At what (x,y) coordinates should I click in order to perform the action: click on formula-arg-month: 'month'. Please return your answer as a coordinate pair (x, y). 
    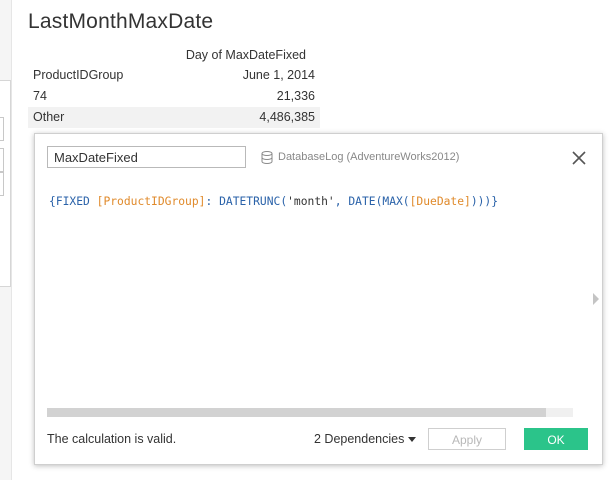
    Looking at the image, I should click on (311, 201).